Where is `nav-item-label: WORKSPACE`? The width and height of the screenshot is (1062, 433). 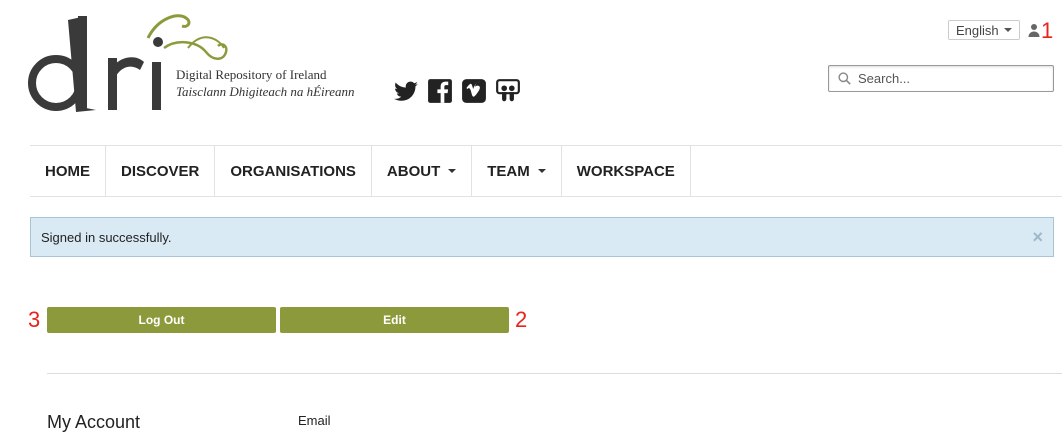
nav-item-label: WORKSPACE is located at coordinates (625, 171).